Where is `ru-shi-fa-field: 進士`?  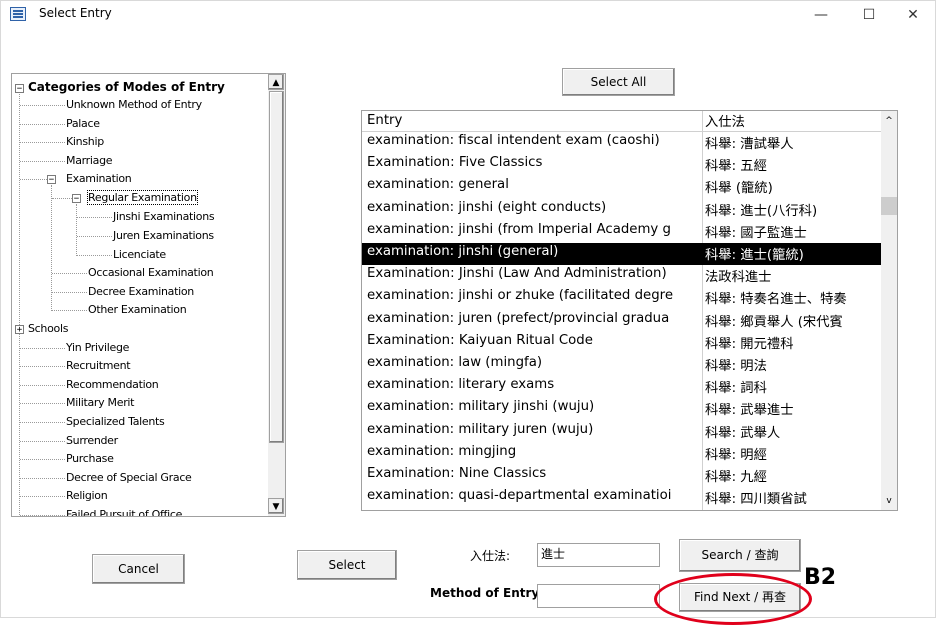 ru-shi-fa-field: 進士 is located at coordinates (598, 555).